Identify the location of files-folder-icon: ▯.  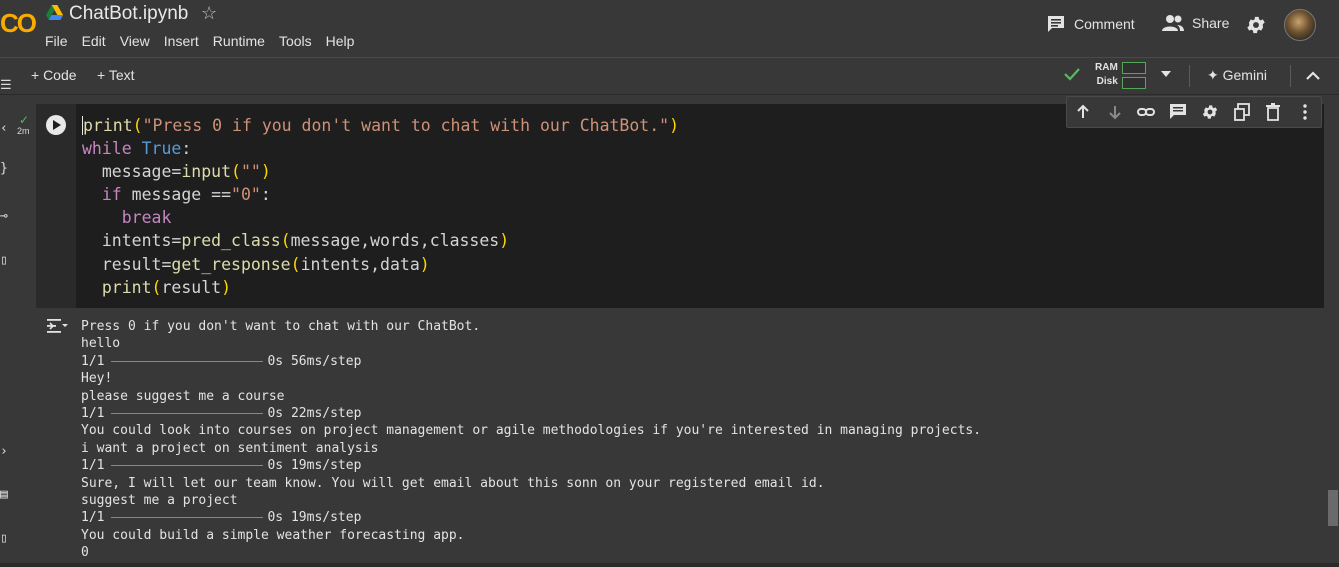
(4, 260).